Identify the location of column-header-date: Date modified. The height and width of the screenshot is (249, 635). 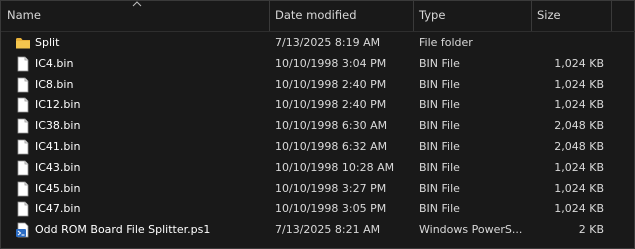
(341, 16).